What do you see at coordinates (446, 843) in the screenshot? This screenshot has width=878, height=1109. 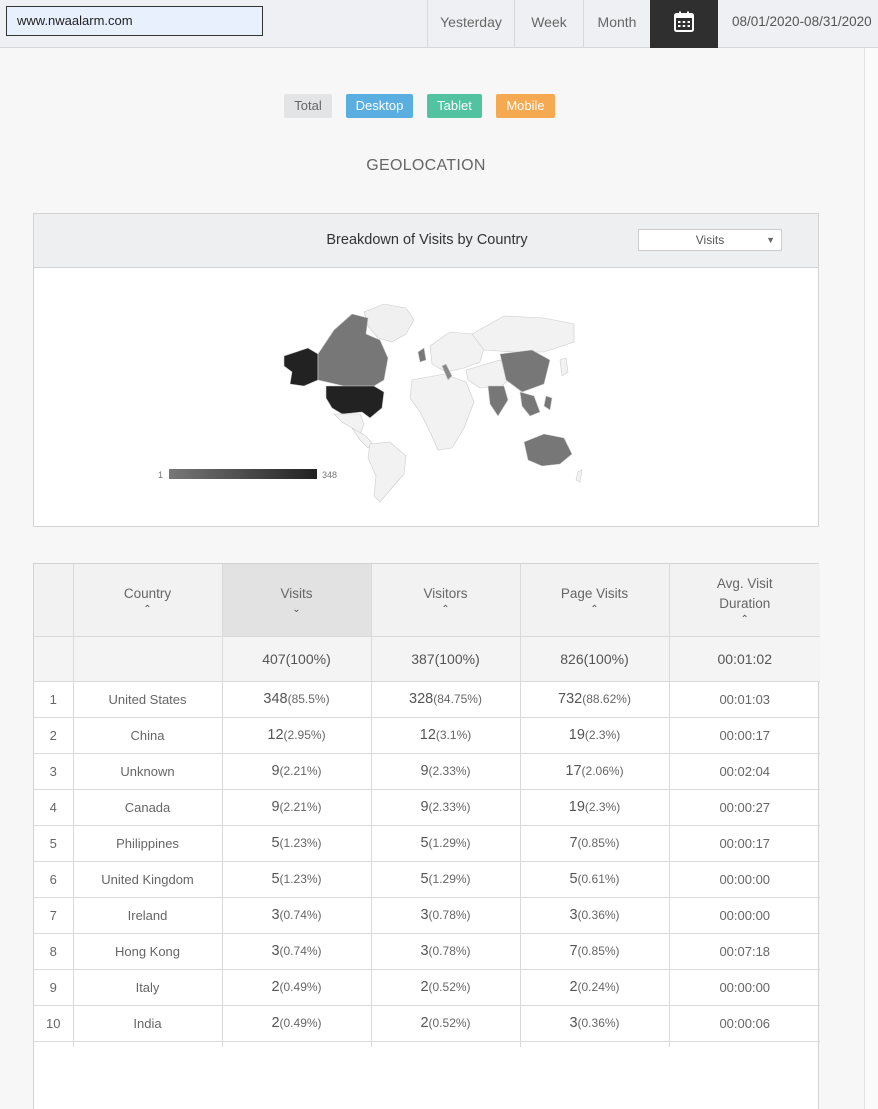 I see `row-visitors: 5(1.29%)` at bounding box center [446, 843].